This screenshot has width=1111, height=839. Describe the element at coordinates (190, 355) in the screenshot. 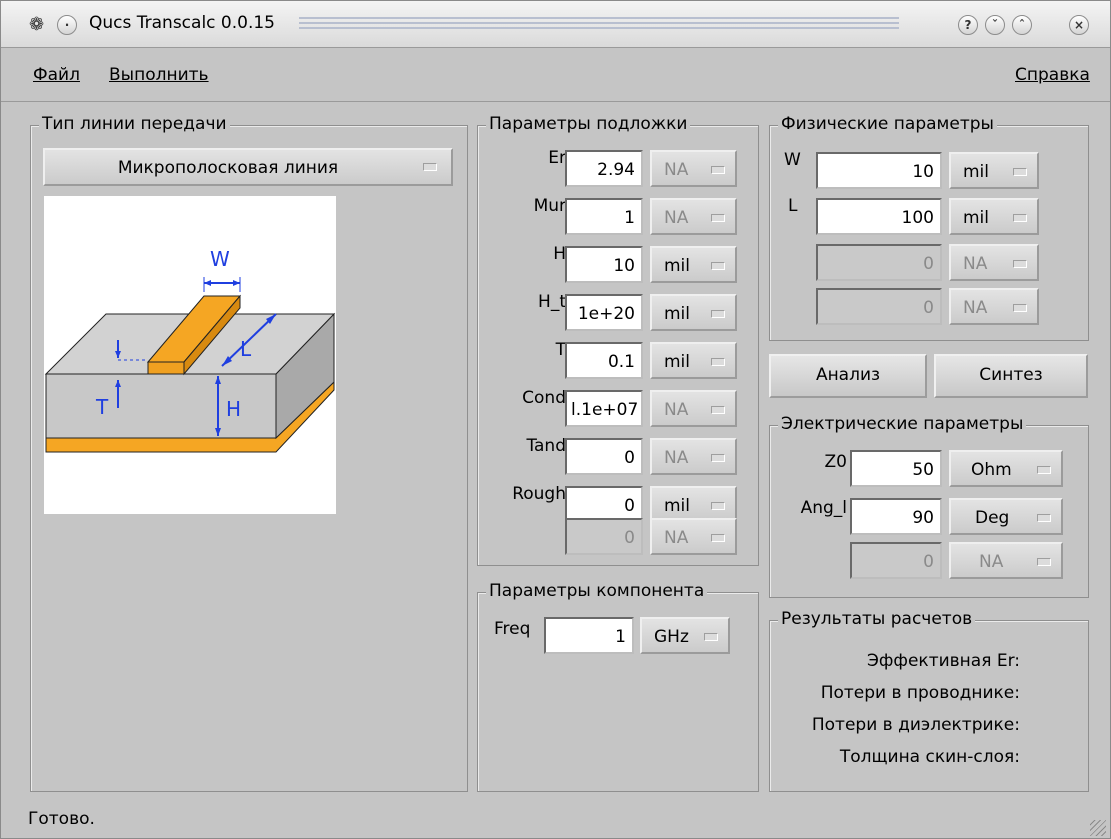

I see `microstrip-diagram: W L T H` at that location.